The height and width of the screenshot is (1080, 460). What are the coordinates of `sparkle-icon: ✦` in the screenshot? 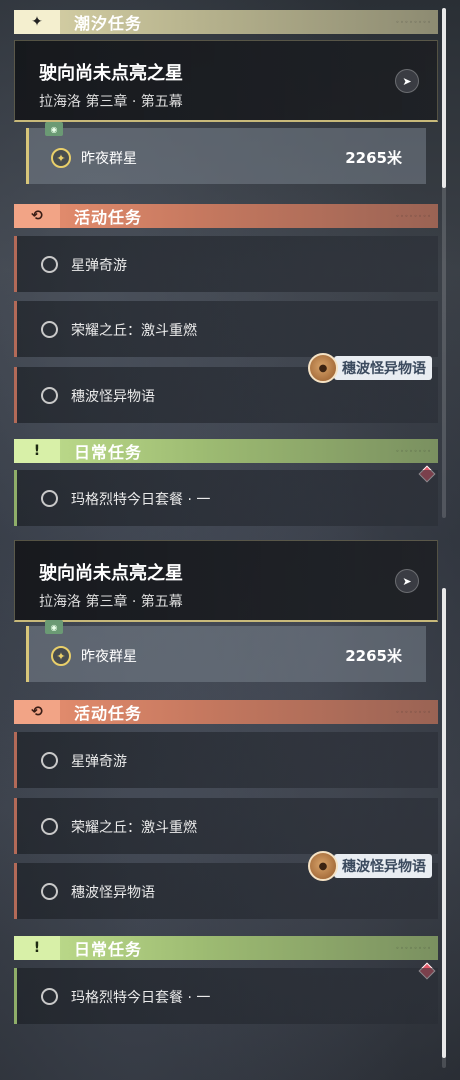 It's located at (37, 22).